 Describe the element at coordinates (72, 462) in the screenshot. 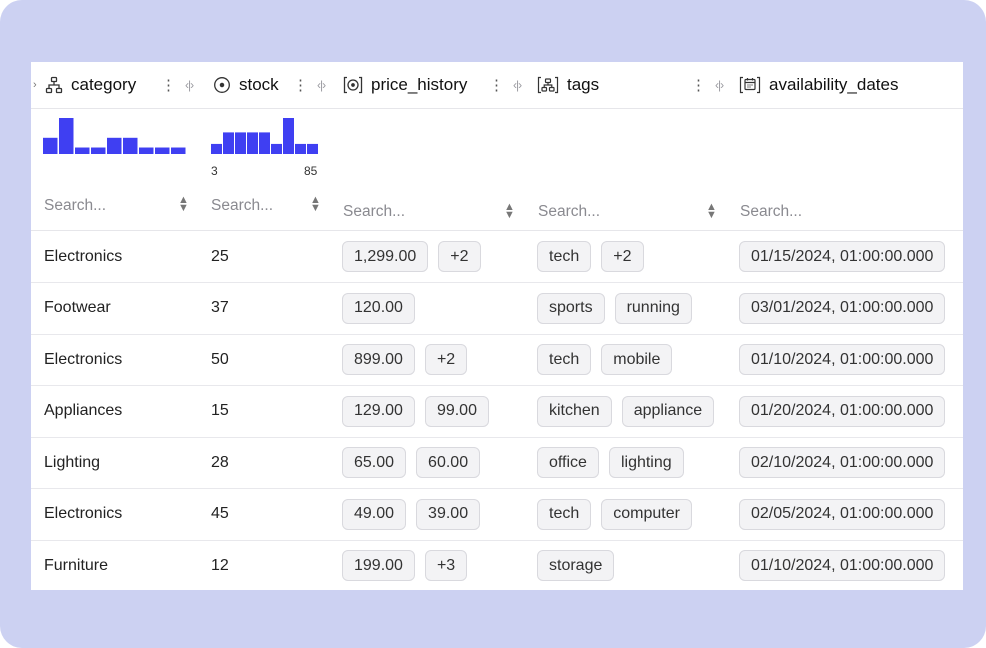

I see `cell-category: Lighting` at that location.